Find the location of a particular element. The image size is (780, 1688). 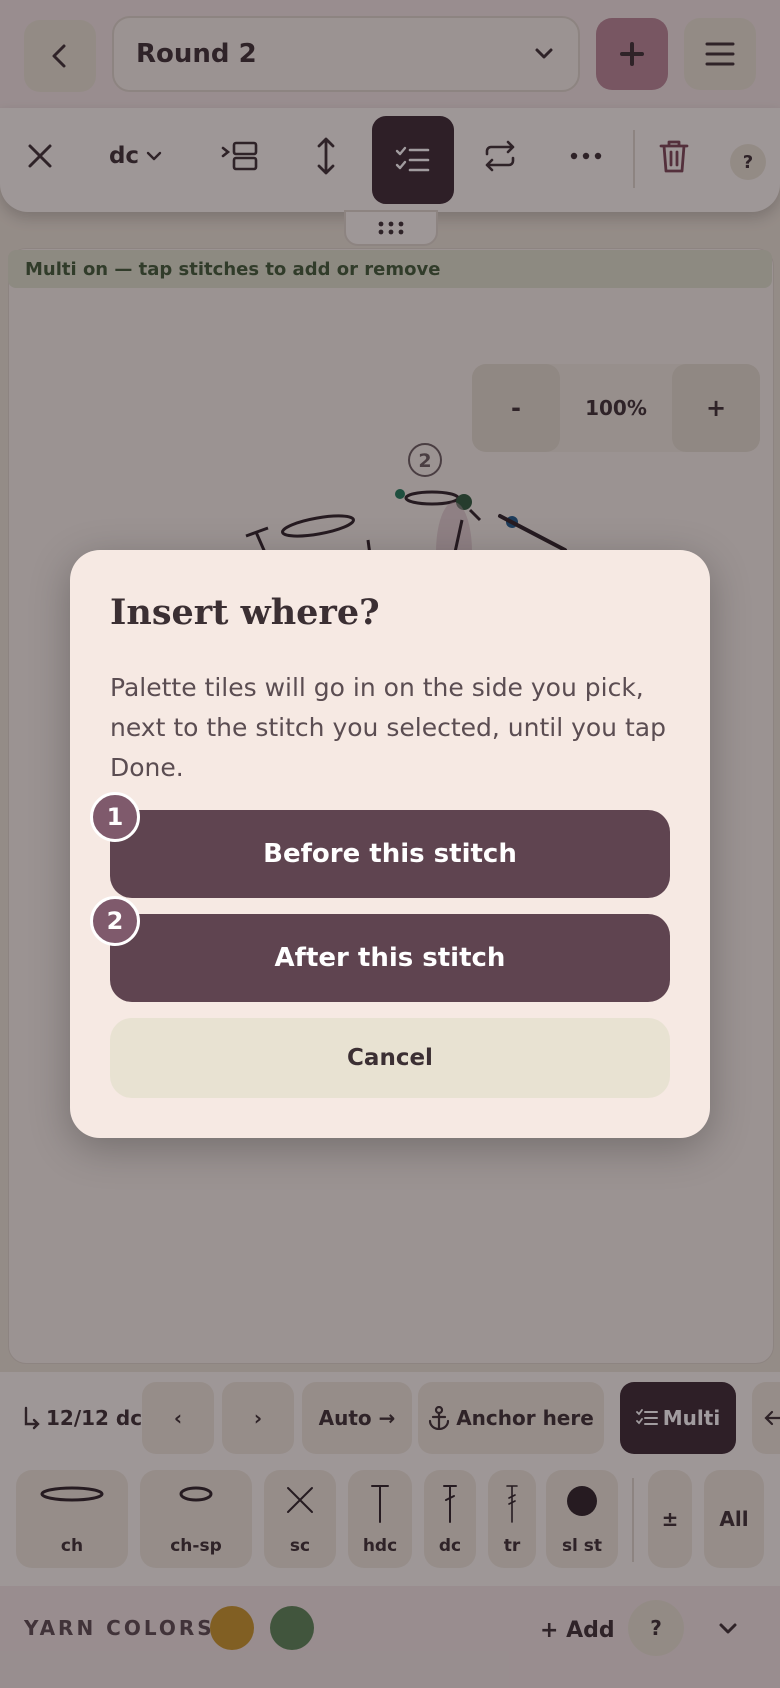

cancel-label: Cancel is located at coordinates (390, 1058).